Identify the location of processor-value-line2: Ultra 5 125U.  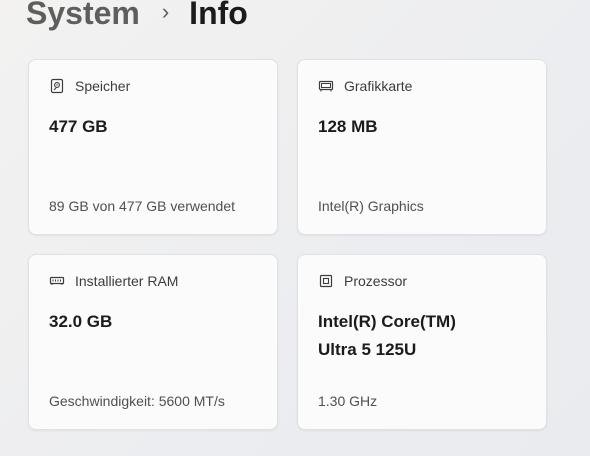
(367, 349).